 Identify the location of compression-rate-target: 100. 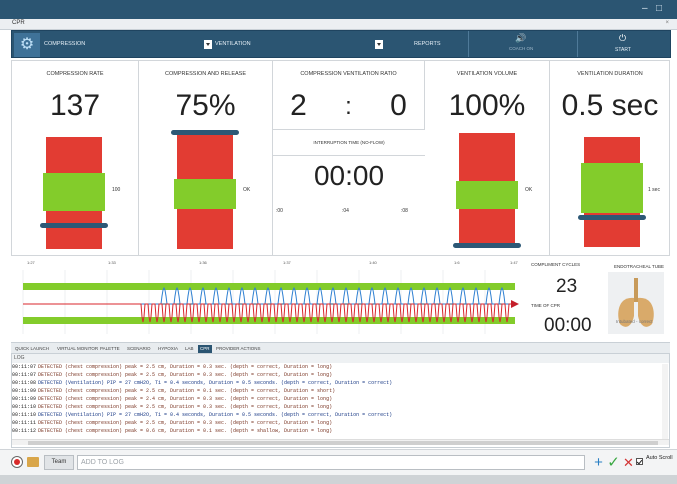
(116, 190).